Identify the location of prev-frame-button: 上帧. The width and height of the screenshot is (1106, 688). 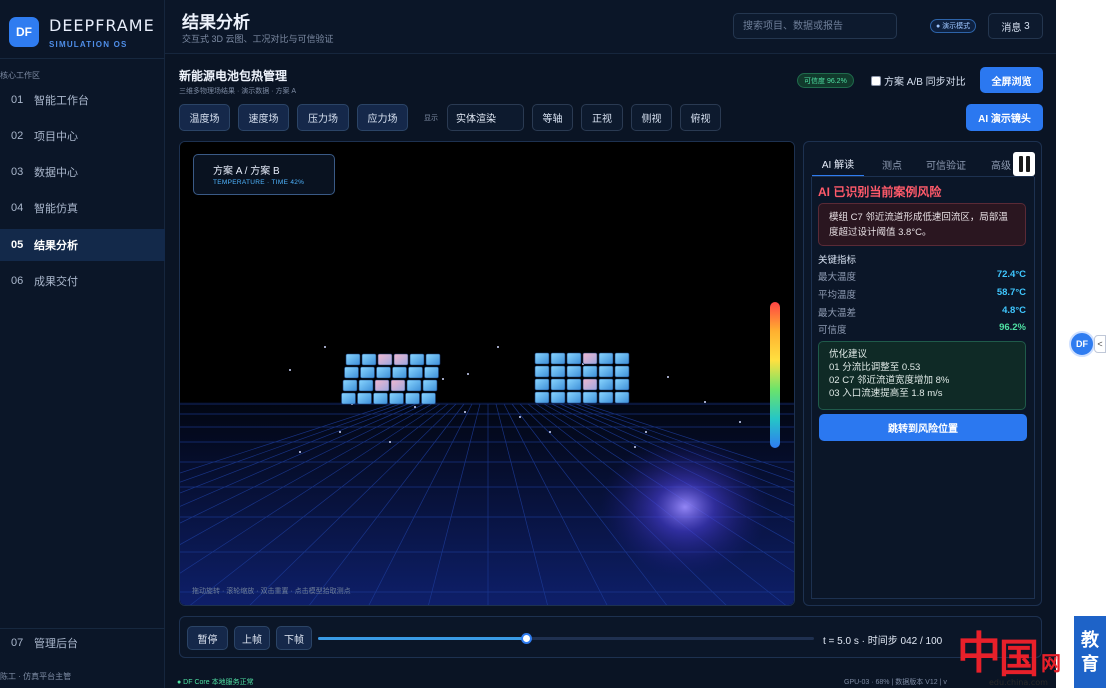
(252, 638).